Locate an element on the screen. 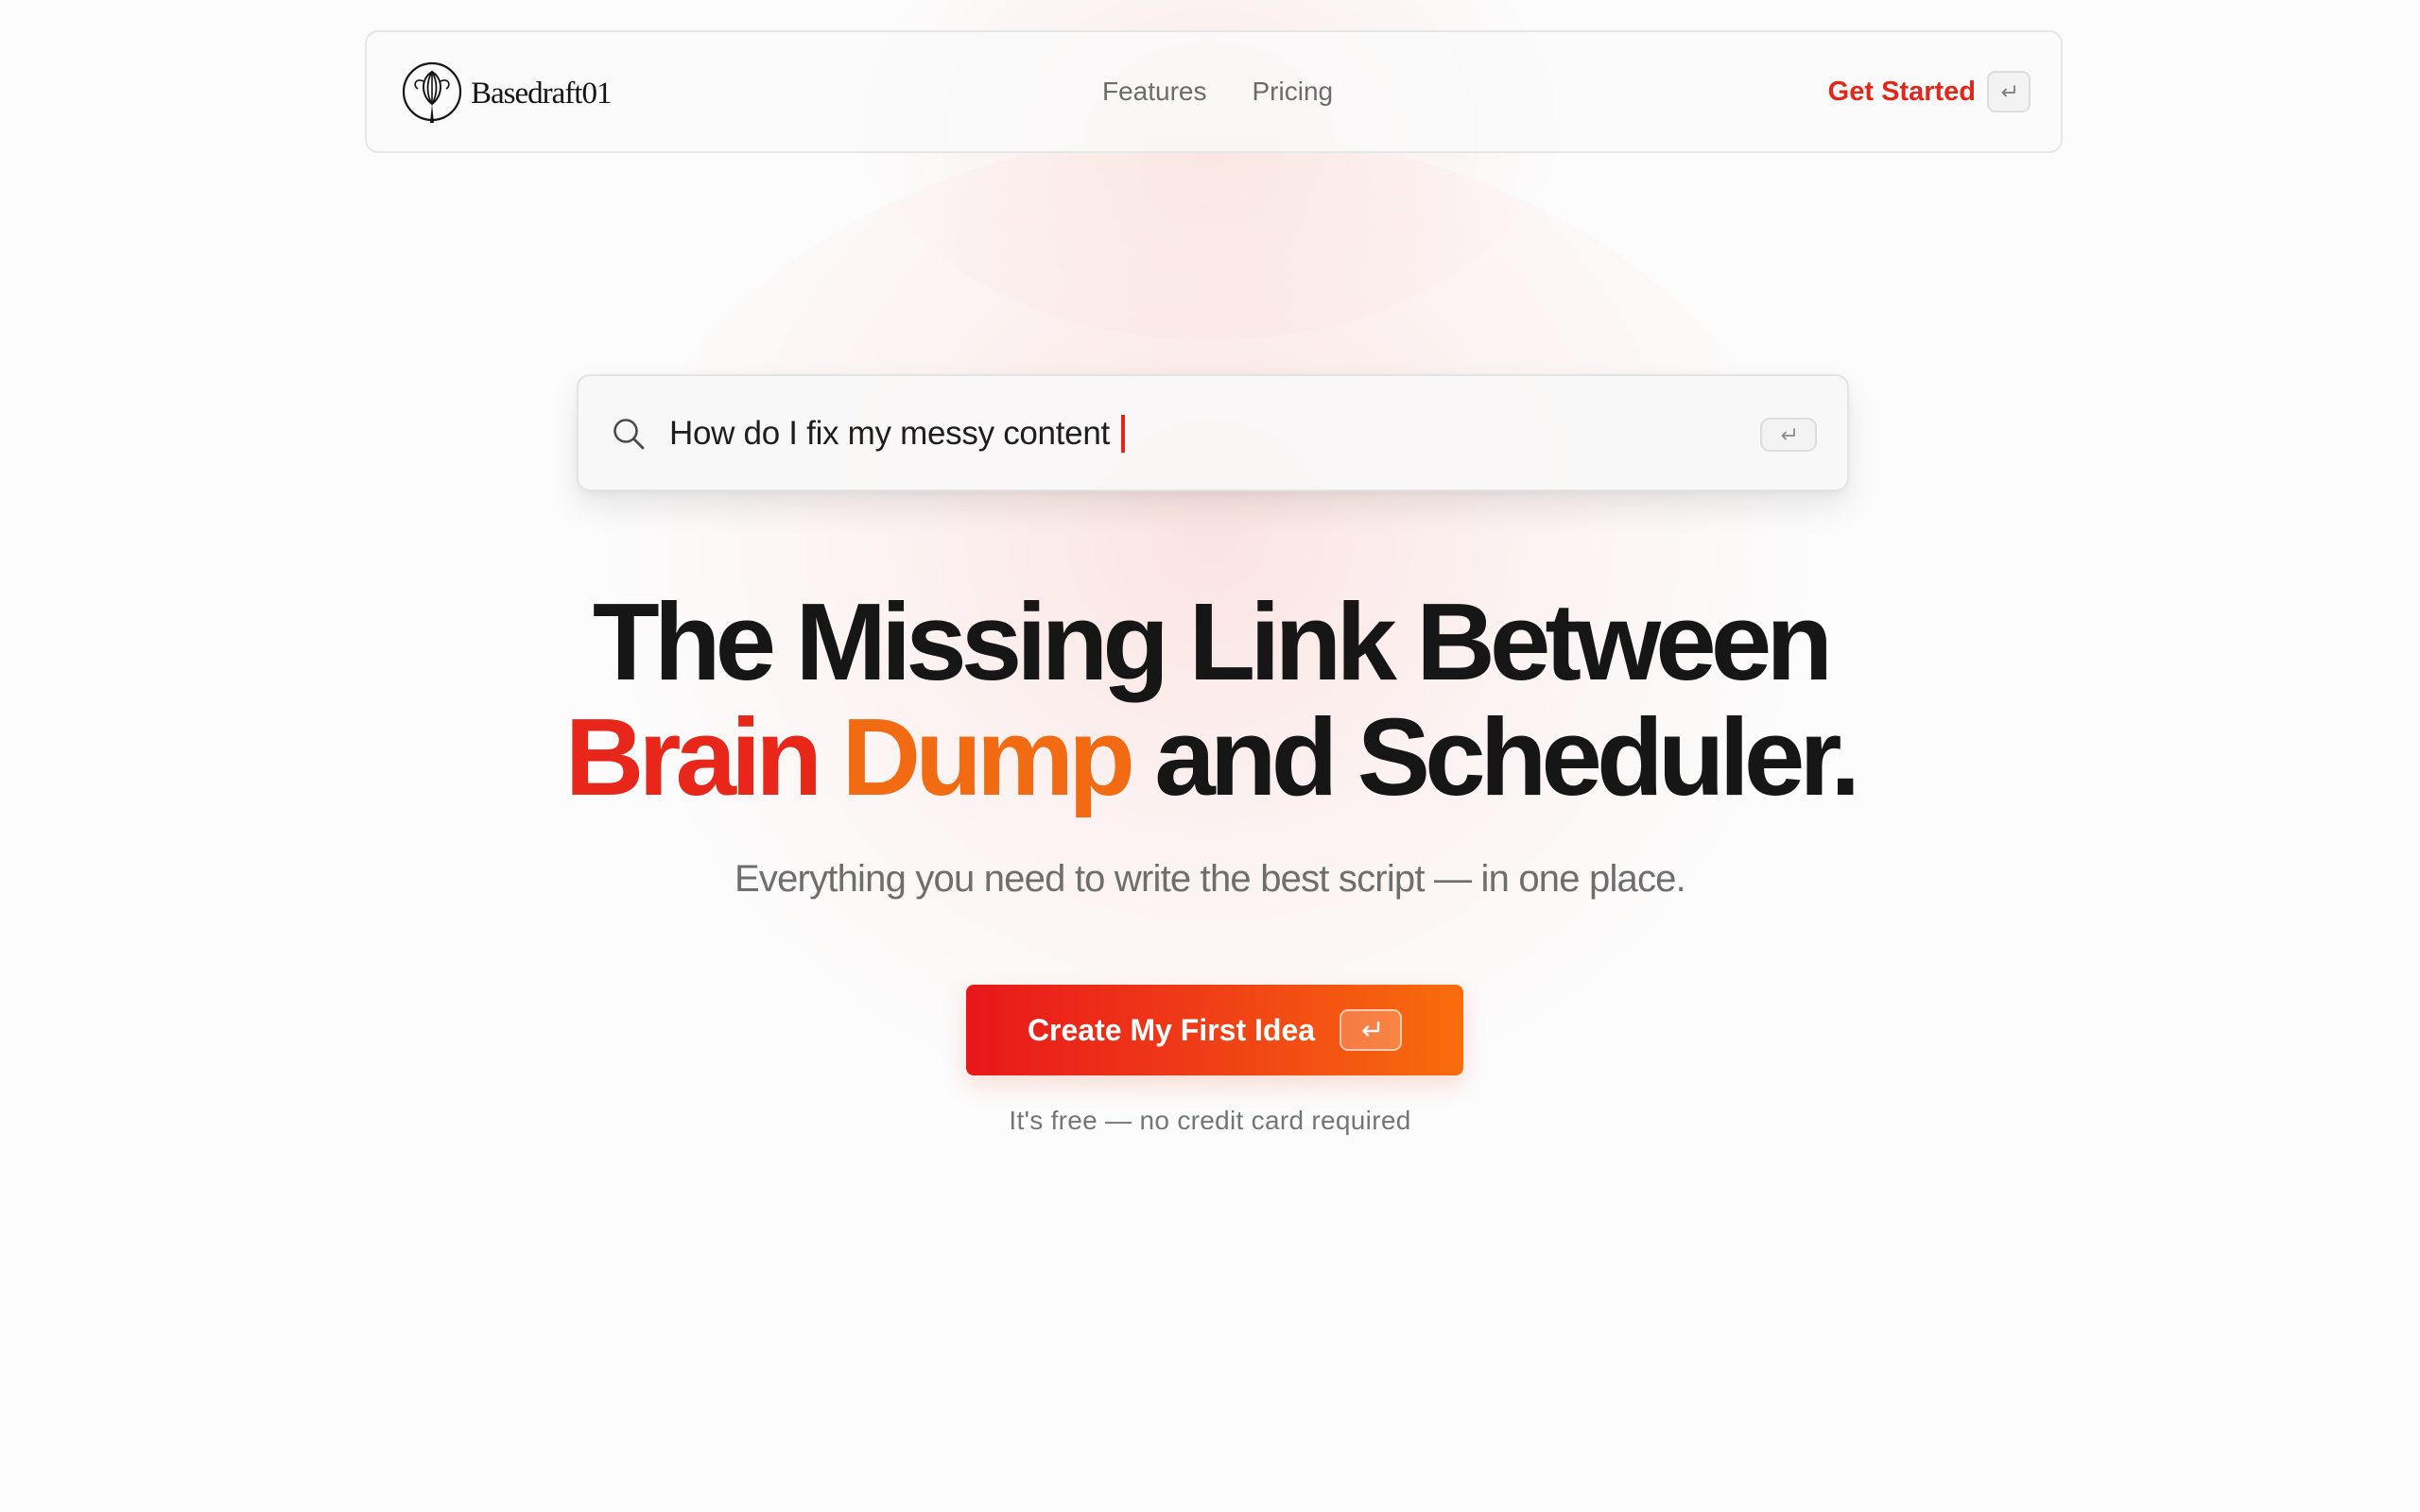 The height and width of the screenshot is (1512, 2420). create-first-idea-button: Create My First Idea is located at coordinates (1214, 1030).